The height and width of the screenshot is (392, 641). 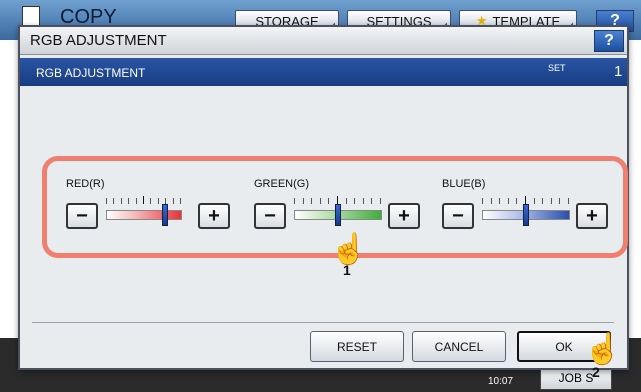 I want to click on set-label: SET, so click(x=557, y=68).